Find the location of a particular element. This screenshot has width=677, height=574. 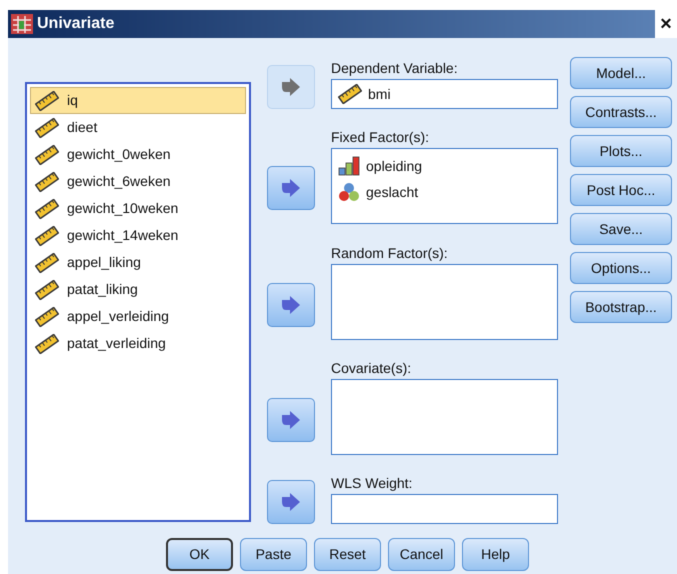

variable-item: opleiding is located at coordinates (444, 166).